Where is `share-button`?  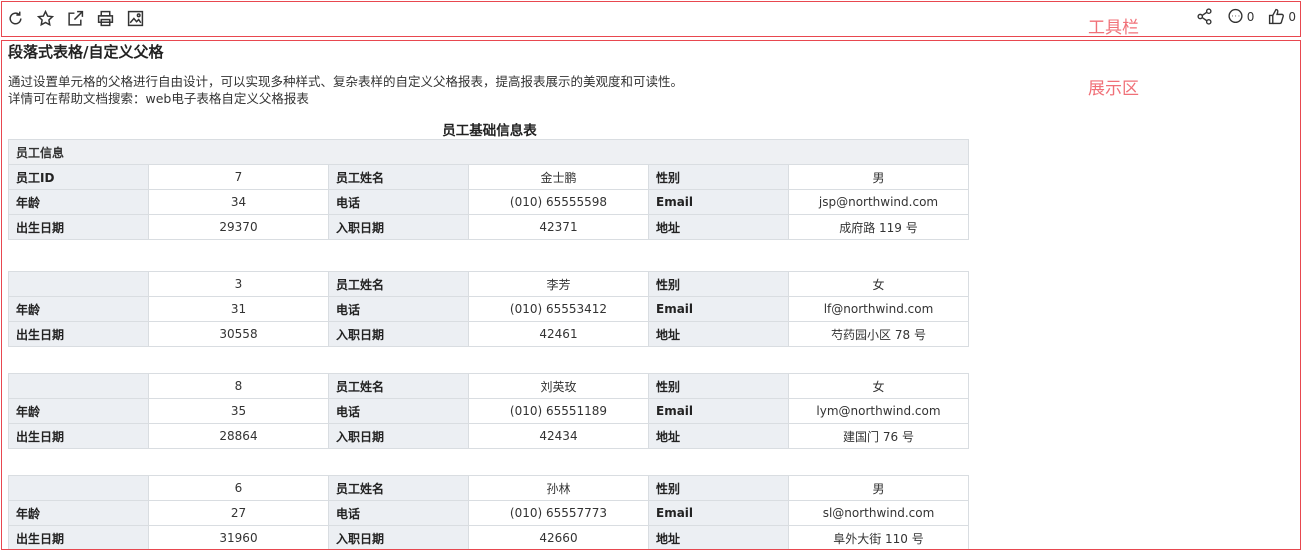 share-button is located at coordinates (1204, 16).